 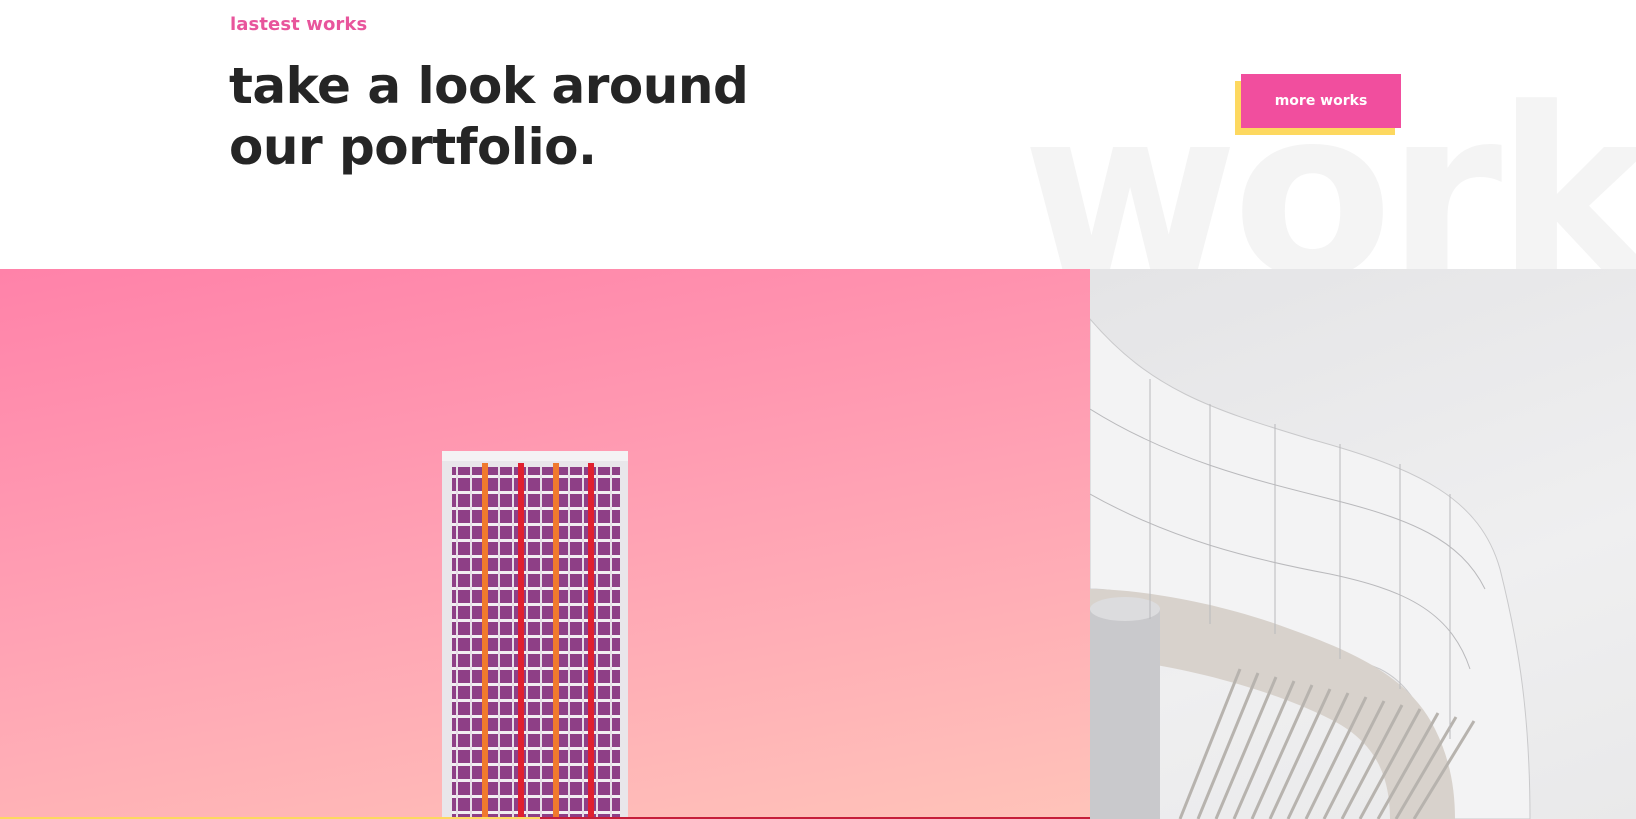 What do you see at coordinates (535, 456) in the screenshot?
I see `tower-roof` at bounding box center [535, 456].